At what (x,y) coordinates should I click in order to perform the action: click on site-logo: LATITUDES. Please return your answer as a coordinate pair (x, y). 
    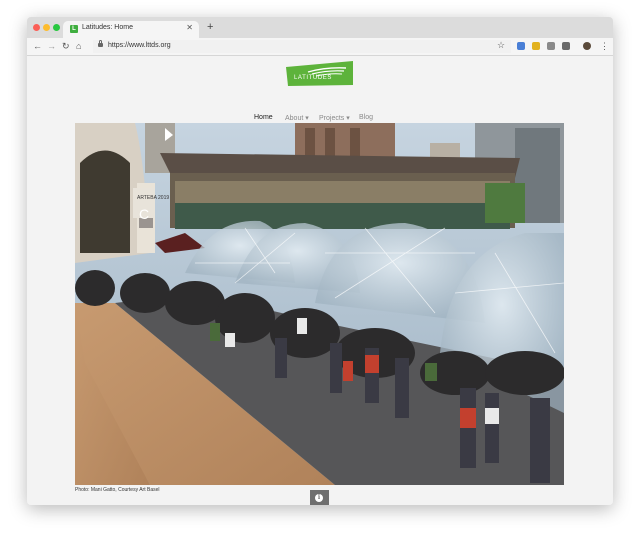
    Looking at the image, I should click on (319, 73).